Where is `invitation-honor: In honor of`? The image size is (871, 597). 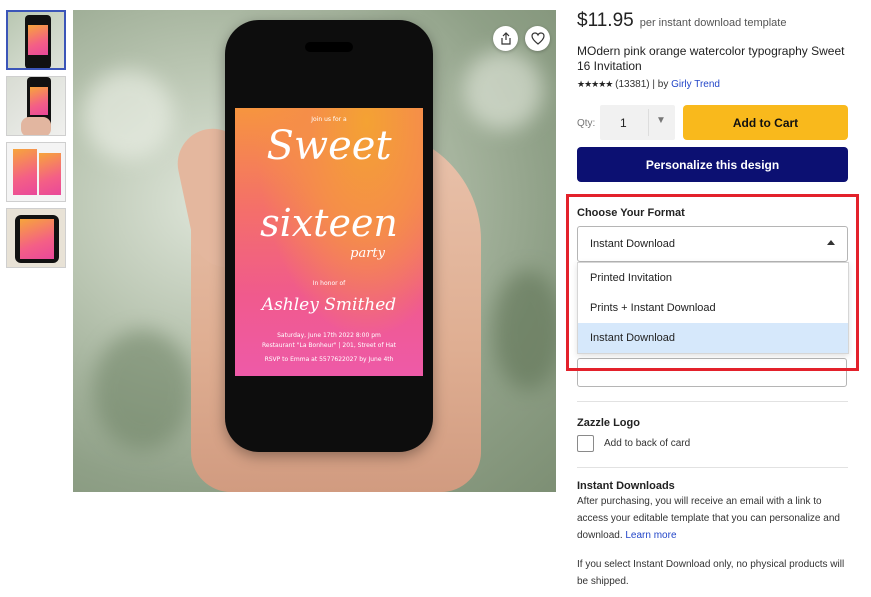
invitation-honor: In honor of is located at coordinates (329, 283).